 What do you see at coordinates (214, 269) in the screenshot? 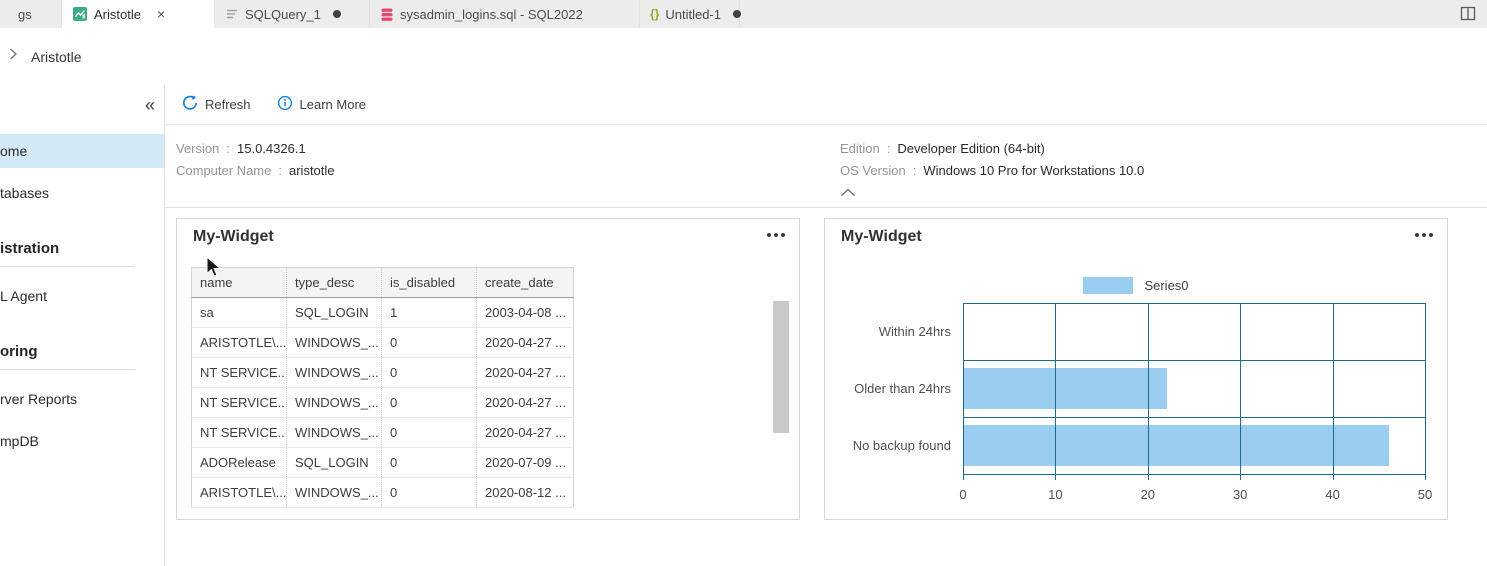
I see `mouse-cursor` at bounding box center [214, 269].